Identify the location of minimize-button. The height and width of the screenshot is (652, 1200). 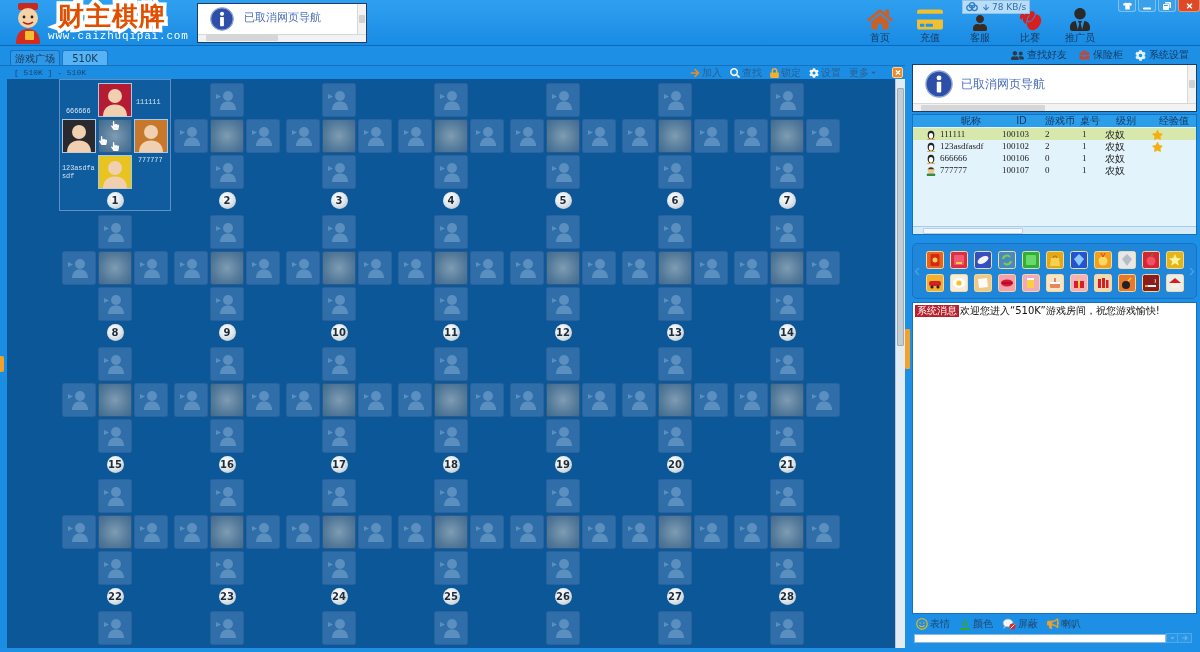
(1147, 6).